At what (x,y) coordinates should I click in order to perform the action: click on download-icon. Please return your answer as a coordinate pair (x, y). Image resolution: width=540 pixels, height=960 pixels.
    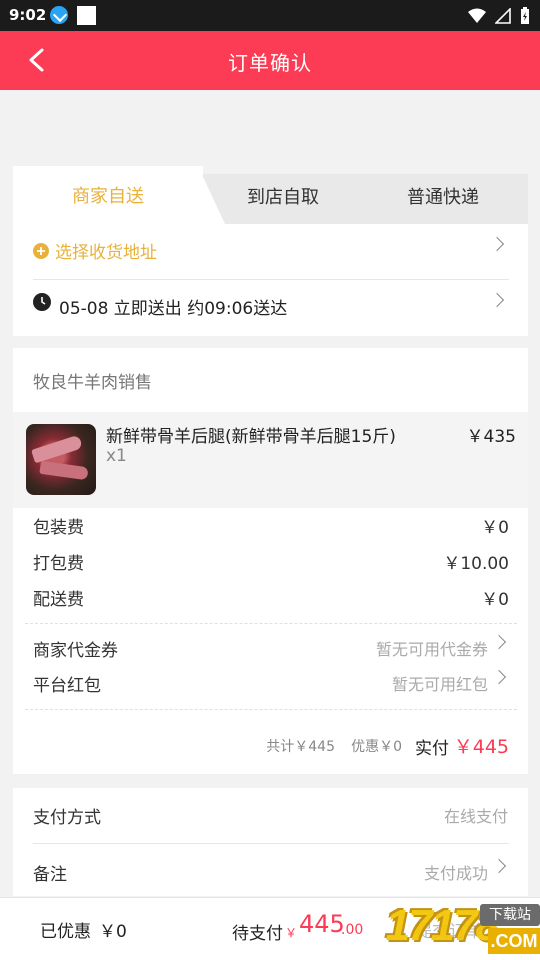
    Looking at the image, I should click on (59, 15).